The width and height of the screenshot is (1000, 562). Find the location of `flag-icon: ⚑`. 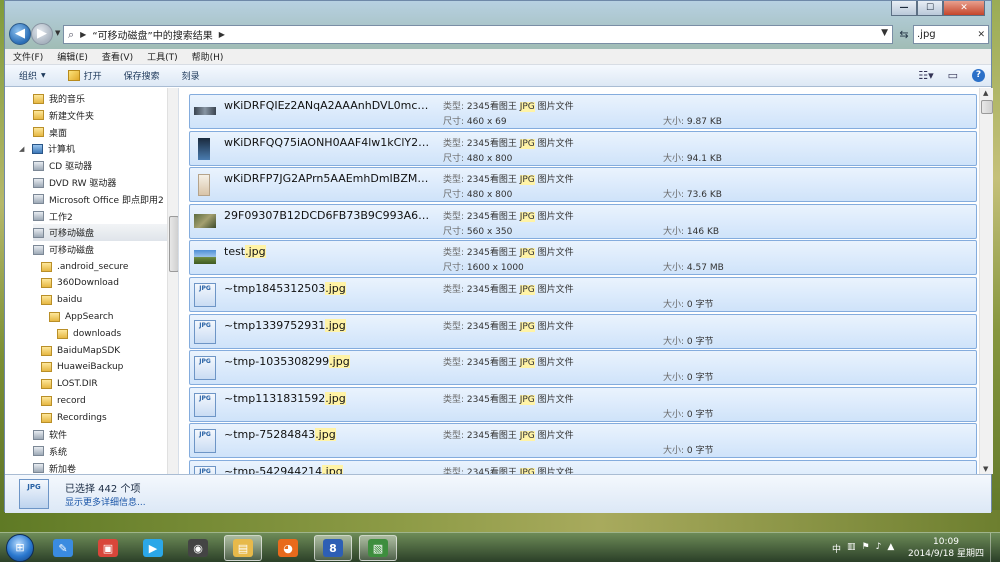

flag-icon: ⚑ is located at coordinates (866, 548).